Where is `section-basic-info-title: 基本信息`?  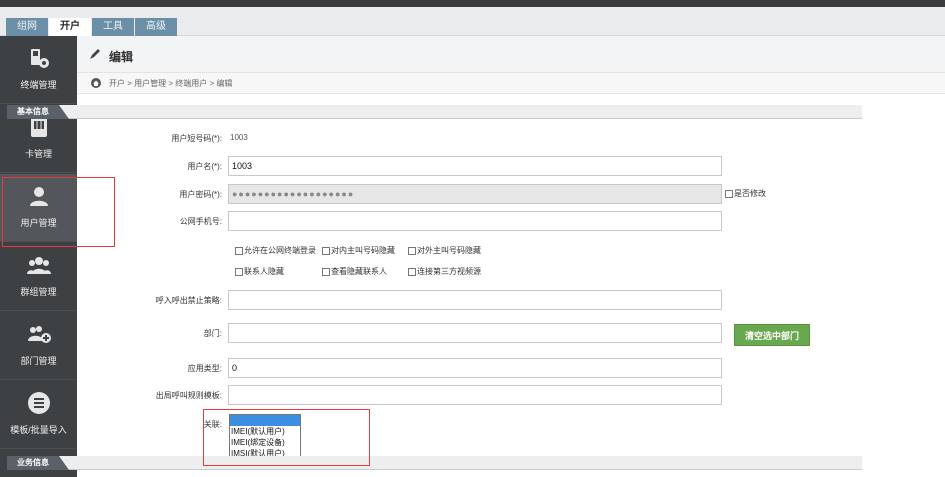 section-basic-info-title: 基本信息 is located at coordinates (38, 112).